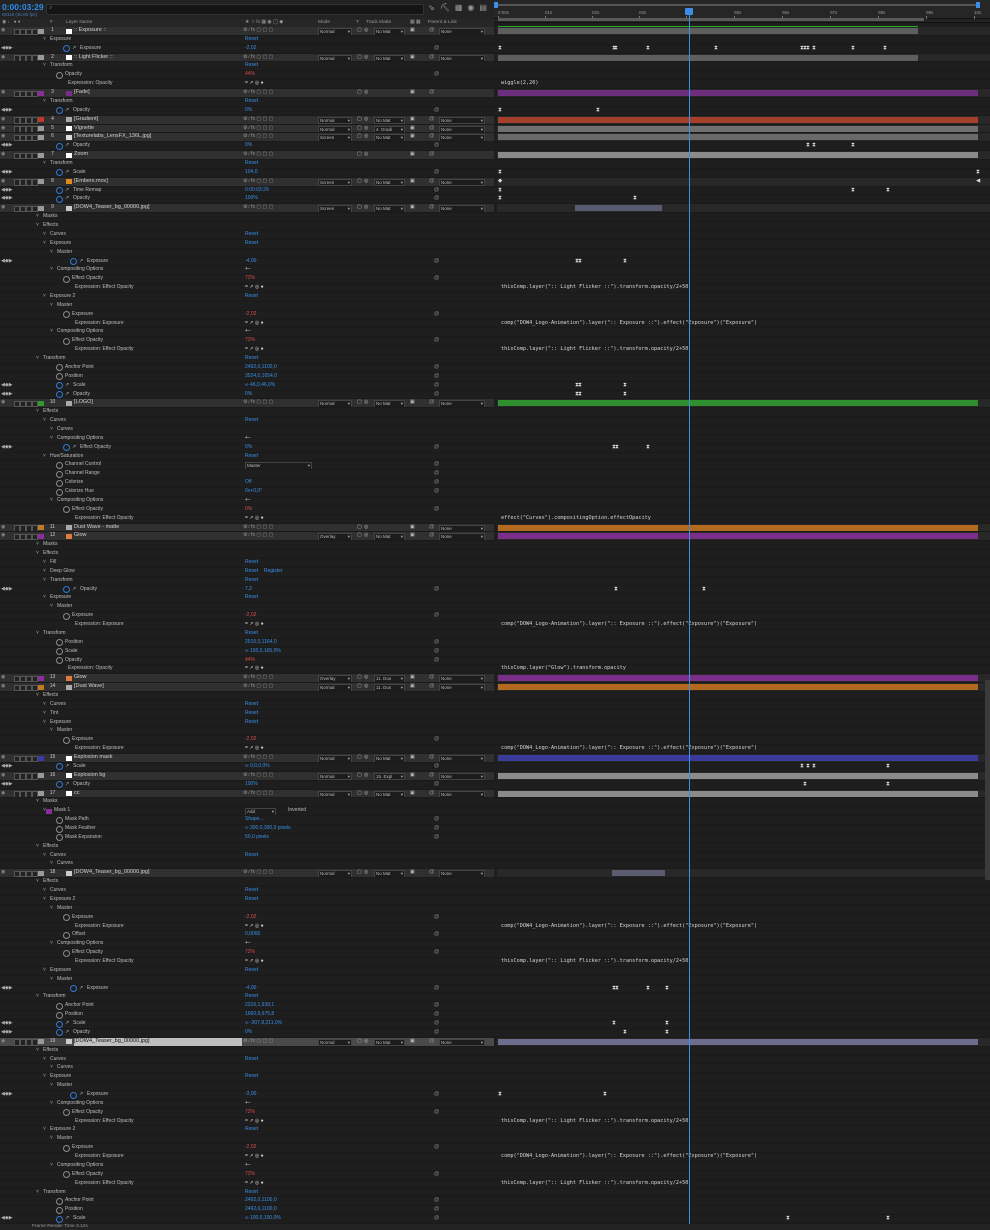 The height and width of the screenshot is (1230, 990). I want to click on layer-name-header: Layer Name, so click(79, 23).